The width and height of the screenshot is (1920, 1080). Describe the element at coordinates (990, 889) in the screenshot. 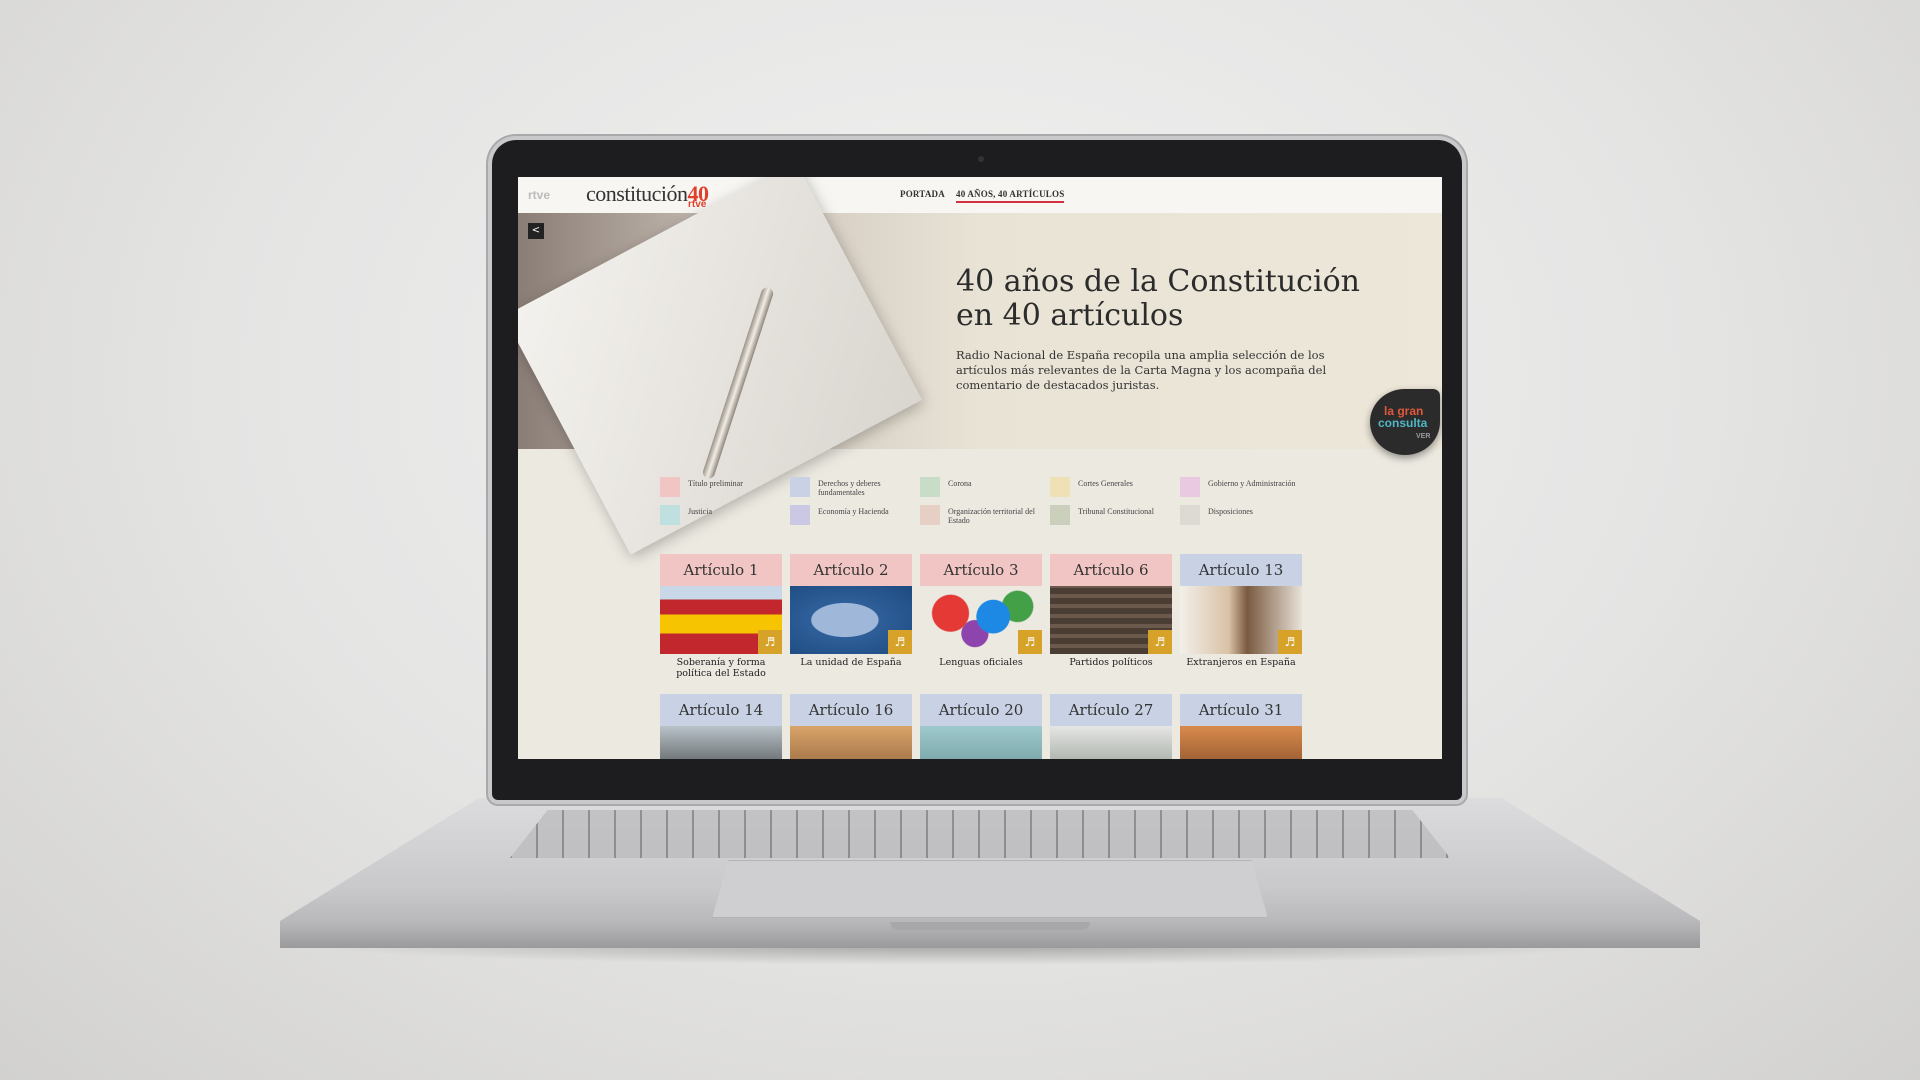

I see `trackpad` at that location.